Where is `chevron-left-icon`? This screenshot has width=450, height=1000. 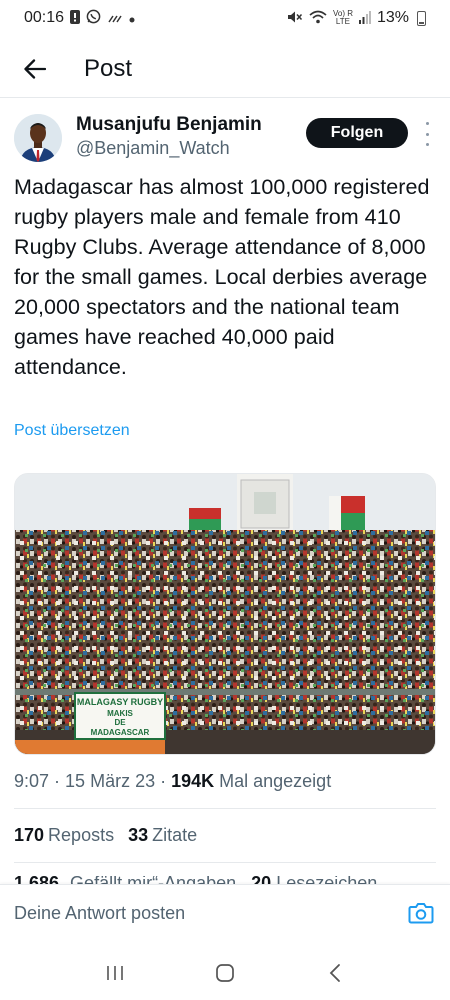 chevron-left-icon is located at coordinates (334, 973).